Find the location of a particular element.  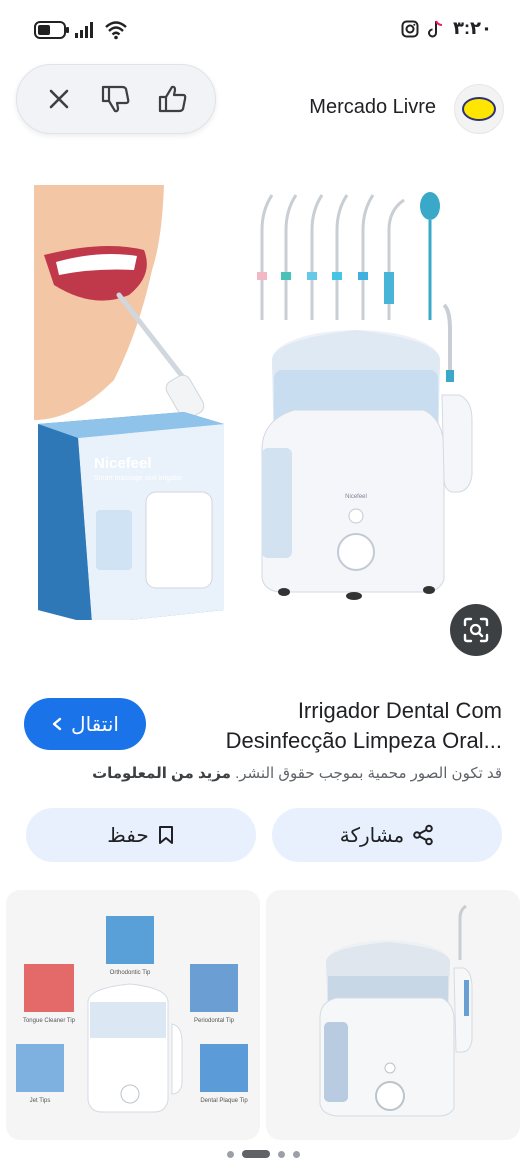

label-orthodontic: Orthodontic Tip is located at coordinates (130, 973).